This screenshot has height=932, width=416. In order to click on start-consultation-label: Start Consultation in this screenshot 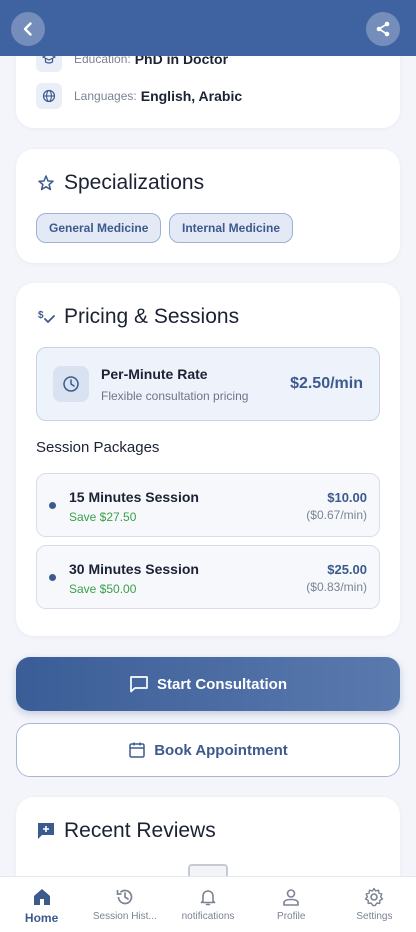, I will do `click(222, 684)`.